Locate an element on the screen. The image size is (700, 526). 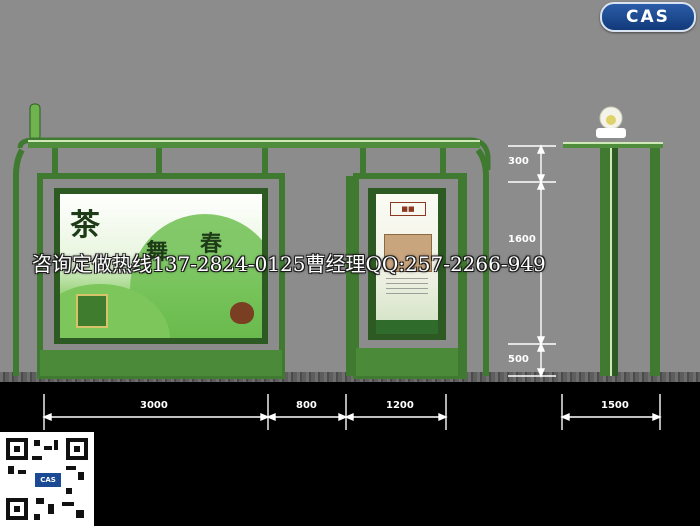
dimension-label-side-view: 1500 is located at coordinates (615, 405).